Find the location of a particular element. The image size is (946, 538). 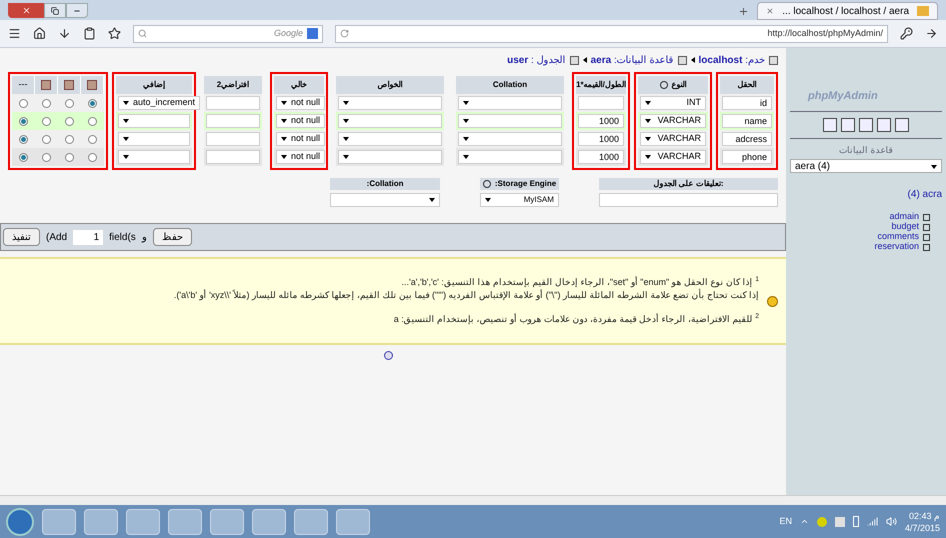

tray-icon is located at coordinates (821, 521).